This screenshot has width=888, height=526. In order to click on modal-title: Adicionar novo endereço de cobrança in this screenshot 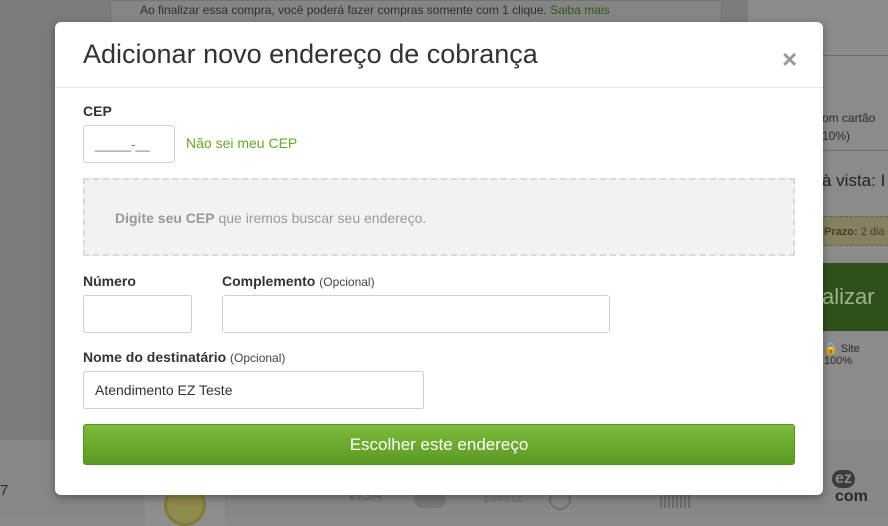, I will do `click(310, 54)`.